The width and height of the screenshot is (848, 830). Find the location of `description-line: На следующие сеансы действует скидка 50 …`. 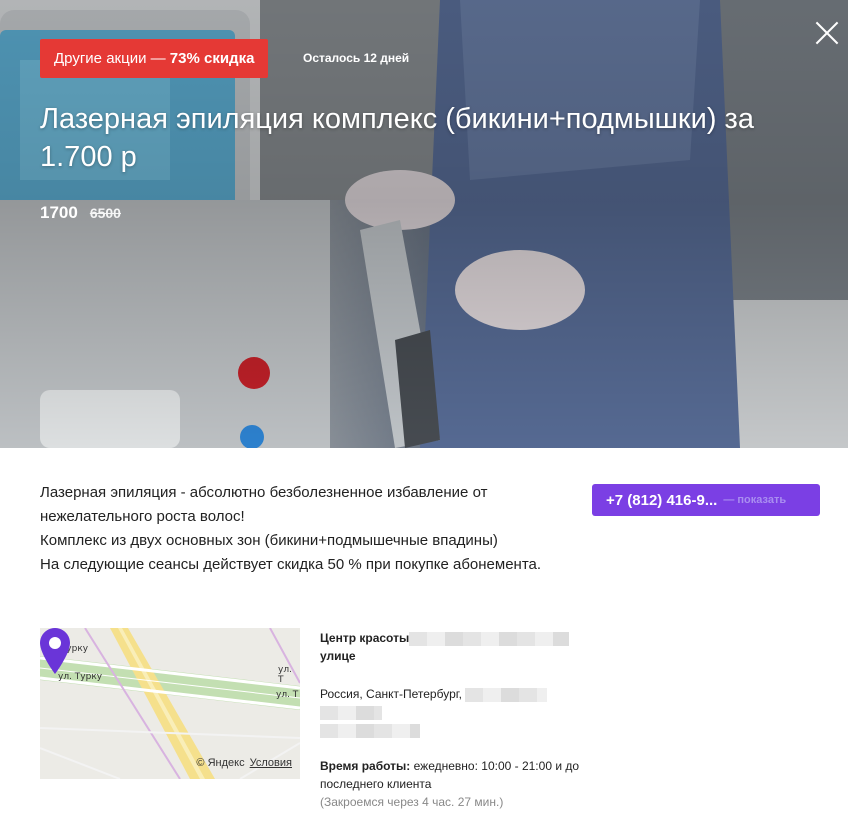

description-line: На следующие сеансы действует скидка 50 … is located at coordinates (291, 564).